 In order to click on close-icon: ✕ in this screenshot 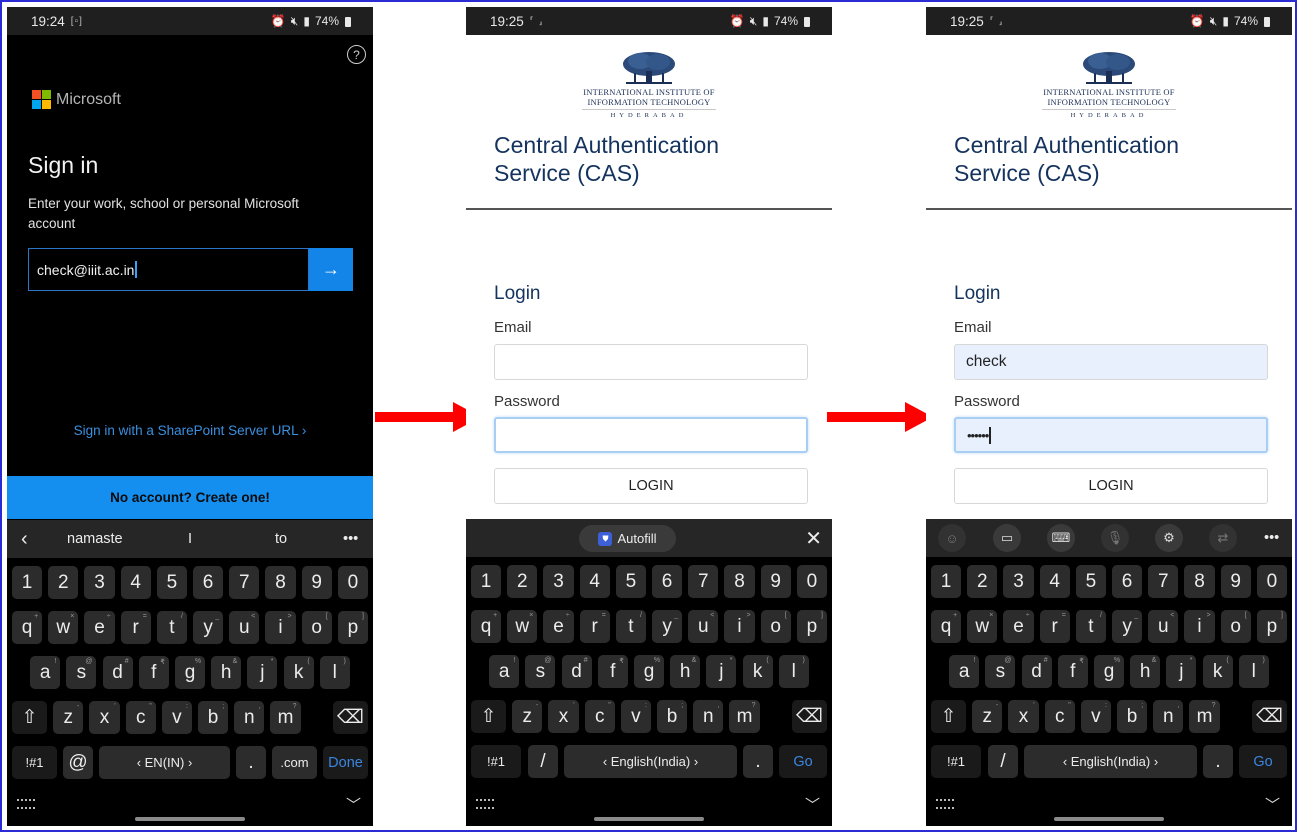, I will do `click(813, 538)`.